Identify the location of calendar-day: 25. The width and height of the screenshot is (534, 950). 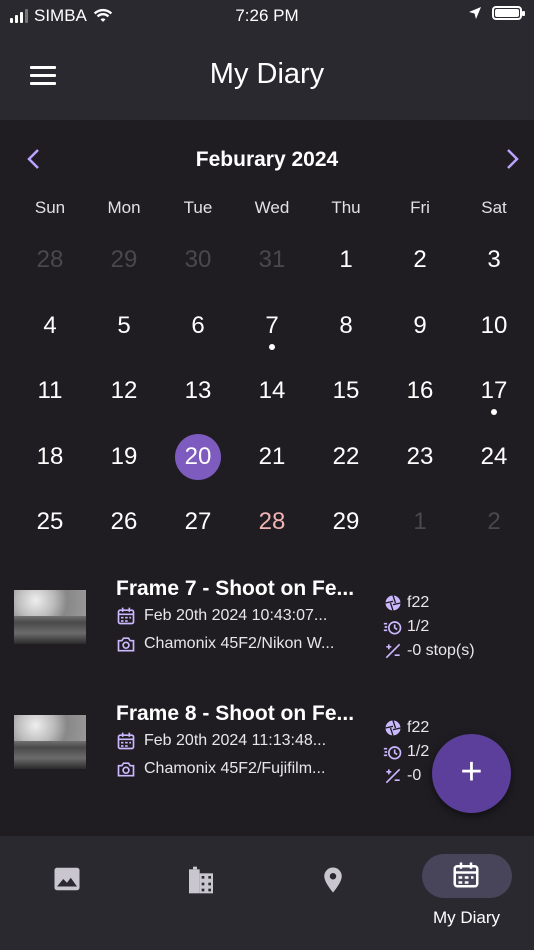
(50, 533).